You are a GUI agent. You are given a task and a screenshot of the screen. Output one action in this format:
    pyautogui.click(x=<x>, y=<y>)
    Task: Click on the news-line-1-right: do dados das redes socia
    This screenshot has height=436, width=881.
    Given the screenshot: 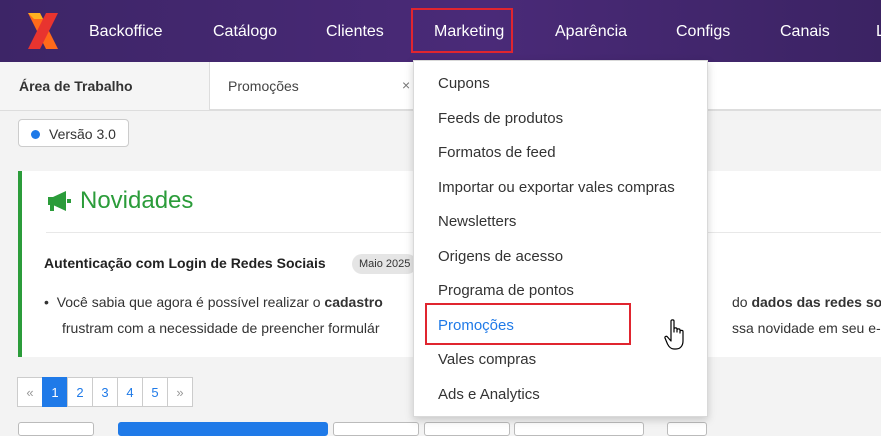 What is the action you would take?
    pyautogui.click(x=806, y=302)
    